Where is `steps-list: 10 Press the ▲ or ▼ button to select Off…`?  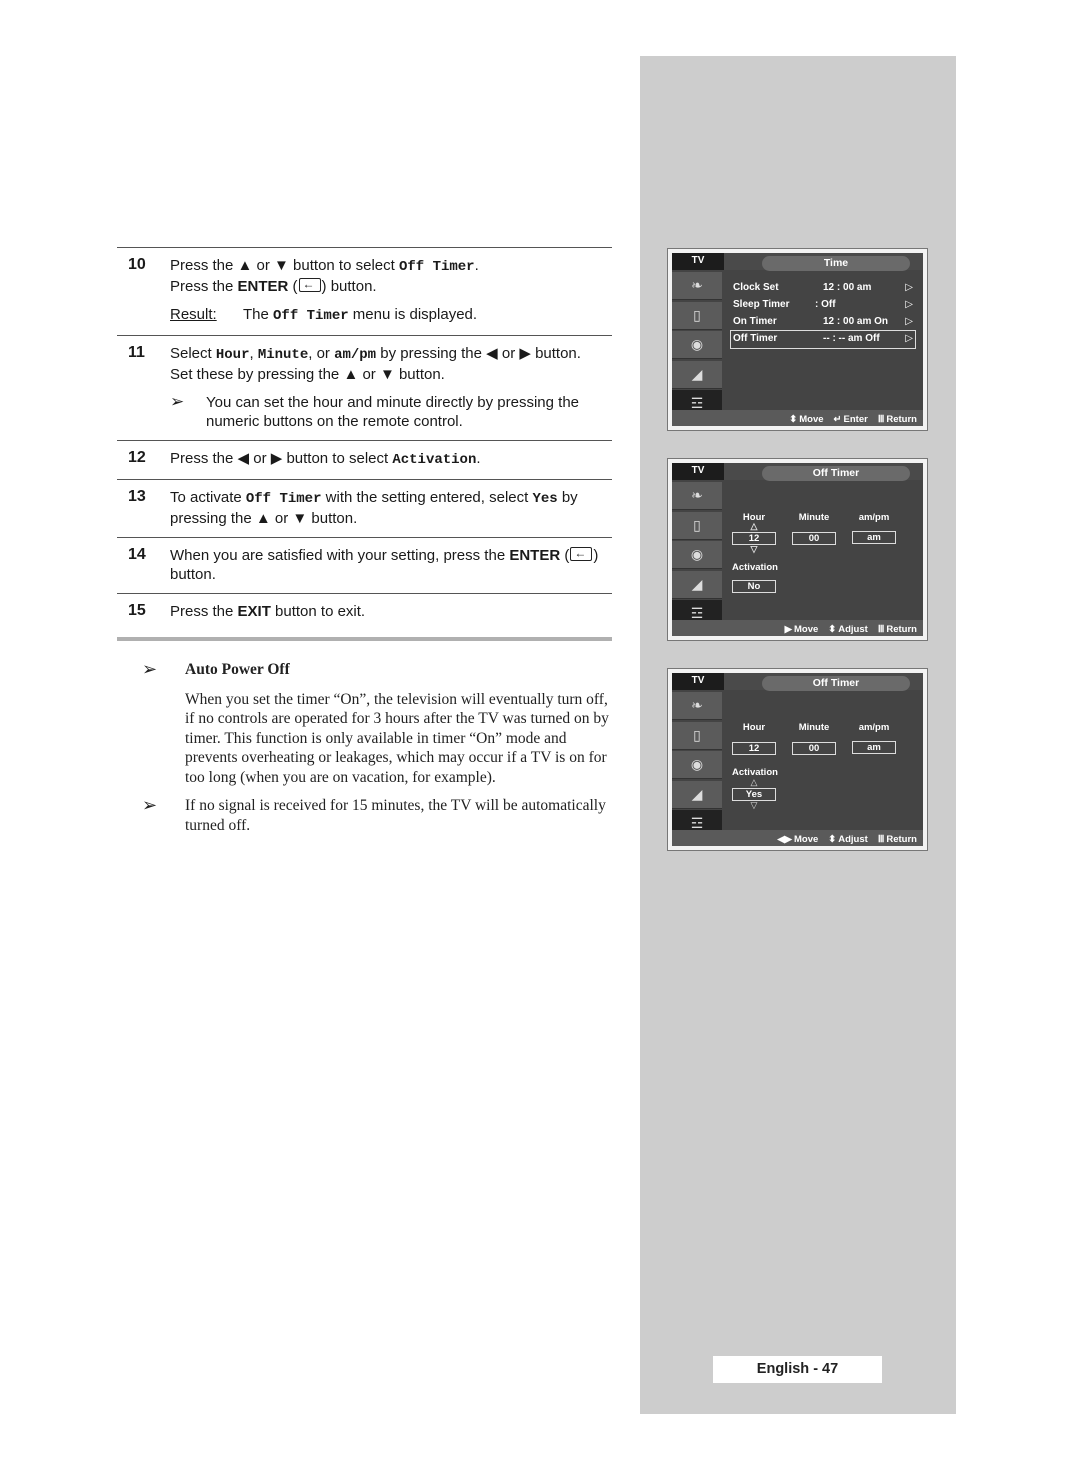
steps-list: 10 Press the ▲ or ▼ button to select Off… is located at coordinates (364, 444).